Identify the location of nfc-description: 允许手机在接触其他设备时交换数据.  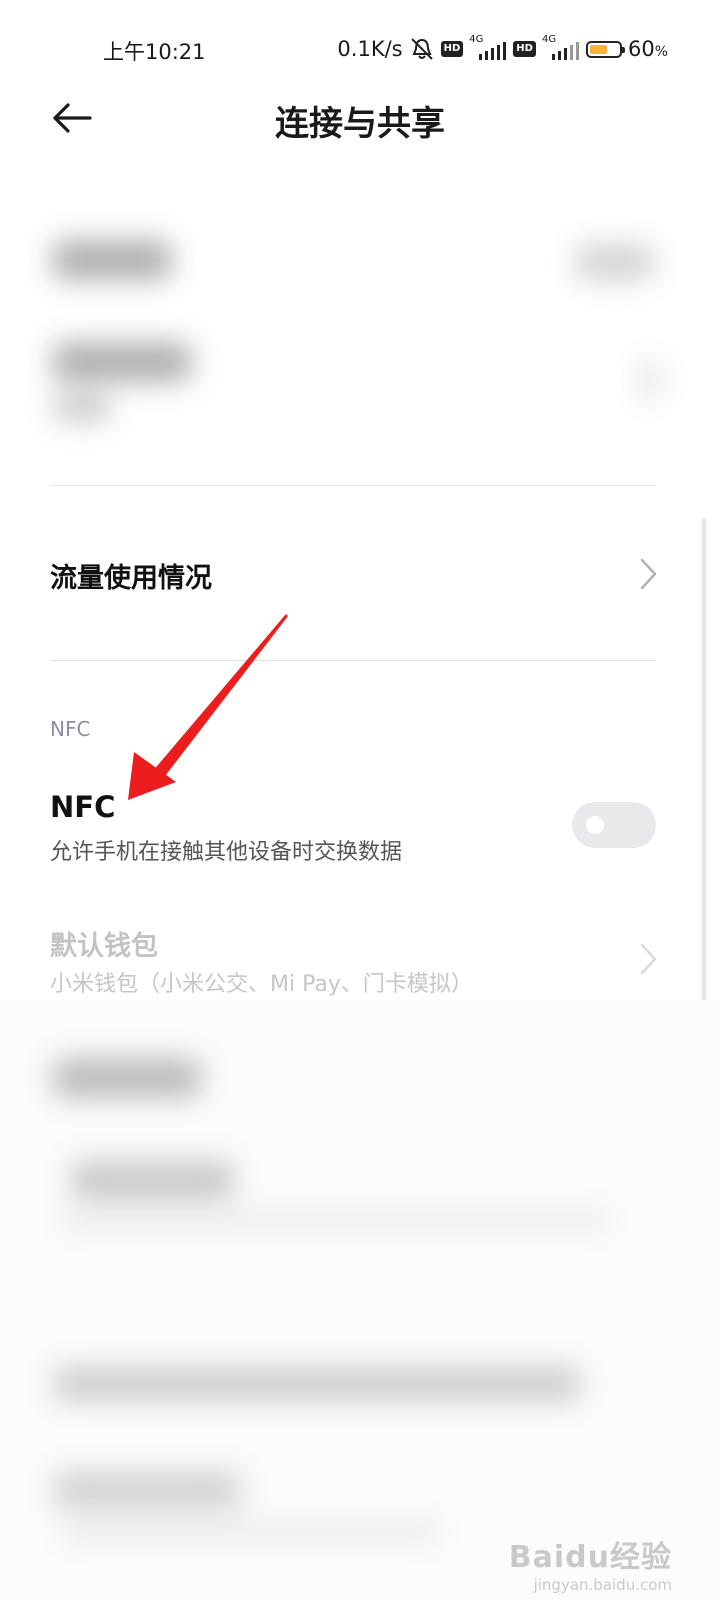
(226, 852).